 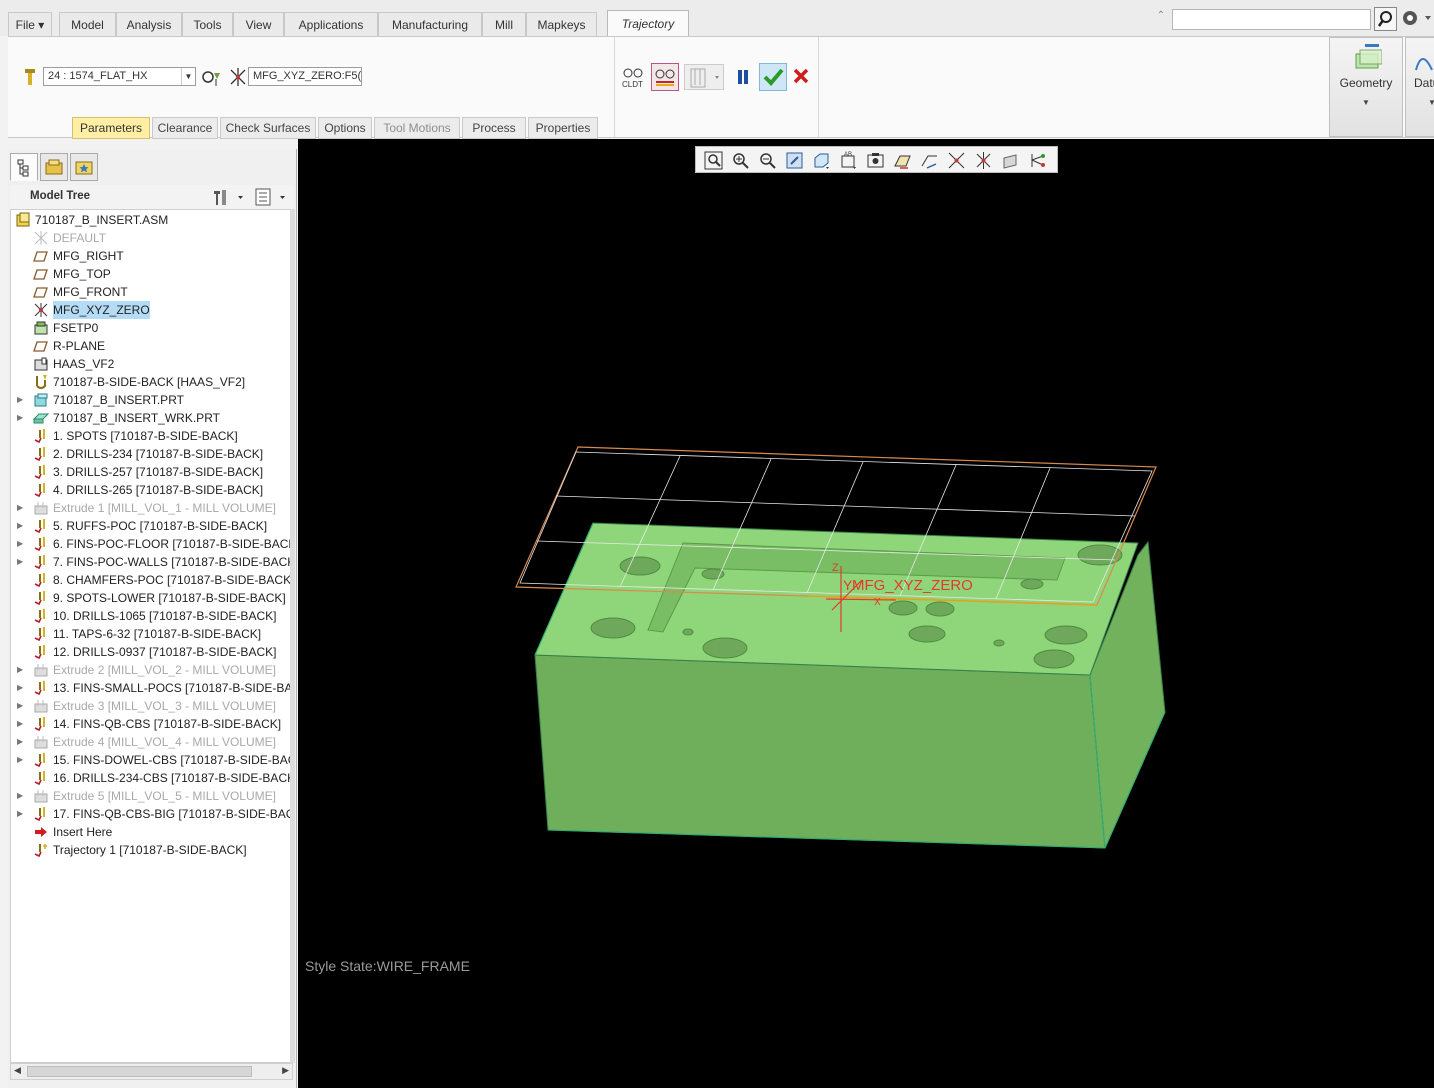 What do you see at coordinates (228, 197) in the screenshot?
I see `tree-settings-icon` at bounding box center [228, 197].